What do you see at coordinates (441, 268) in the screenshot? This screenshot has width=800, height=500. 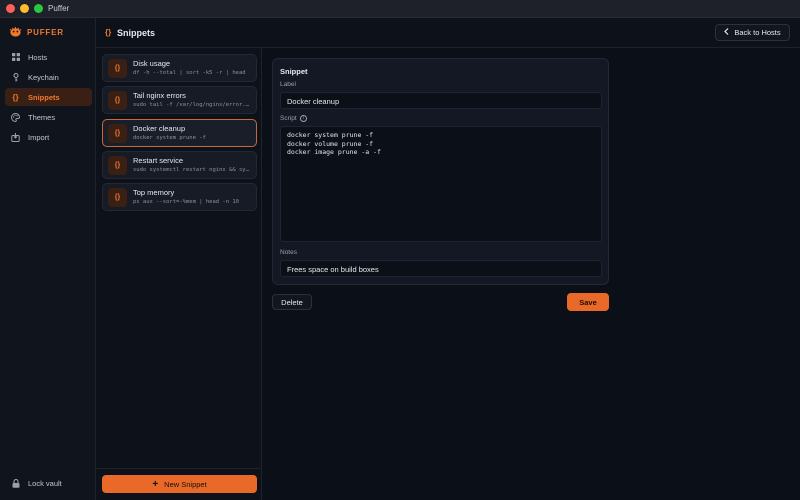 I see `notes-input: Frees space on build boxes` at bounding box center [441, 268].